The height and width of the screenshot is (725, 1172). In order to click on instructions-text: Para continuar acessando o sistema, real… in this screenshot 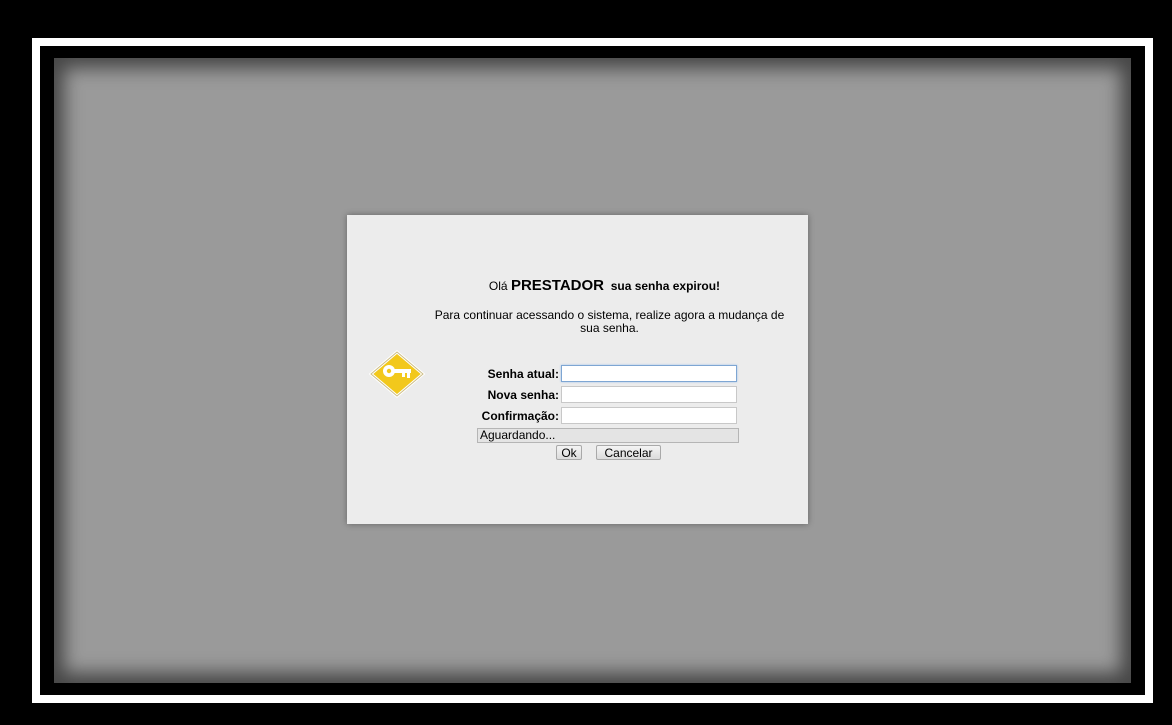, I will do `click(609, 321)`.